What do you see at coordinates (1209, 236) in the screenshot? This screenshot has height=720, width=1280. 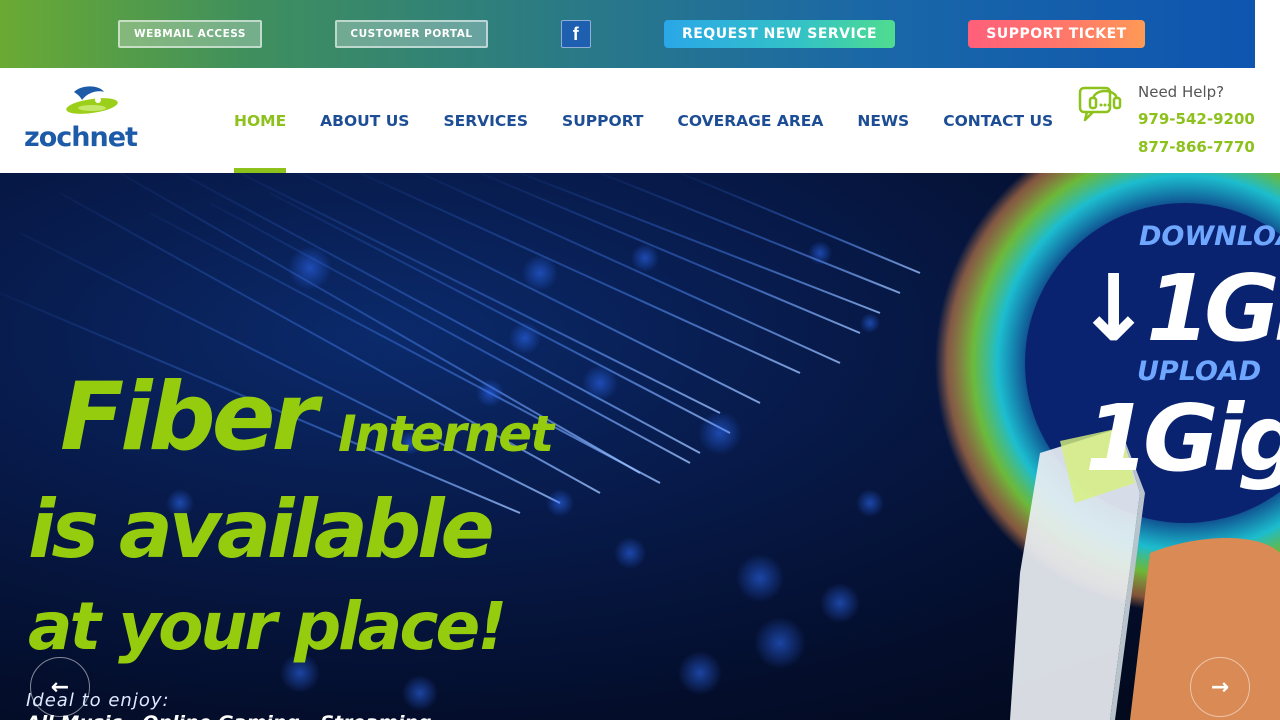 I see `download-label: DOWNLOAD` at bounding box center [1209, 236].